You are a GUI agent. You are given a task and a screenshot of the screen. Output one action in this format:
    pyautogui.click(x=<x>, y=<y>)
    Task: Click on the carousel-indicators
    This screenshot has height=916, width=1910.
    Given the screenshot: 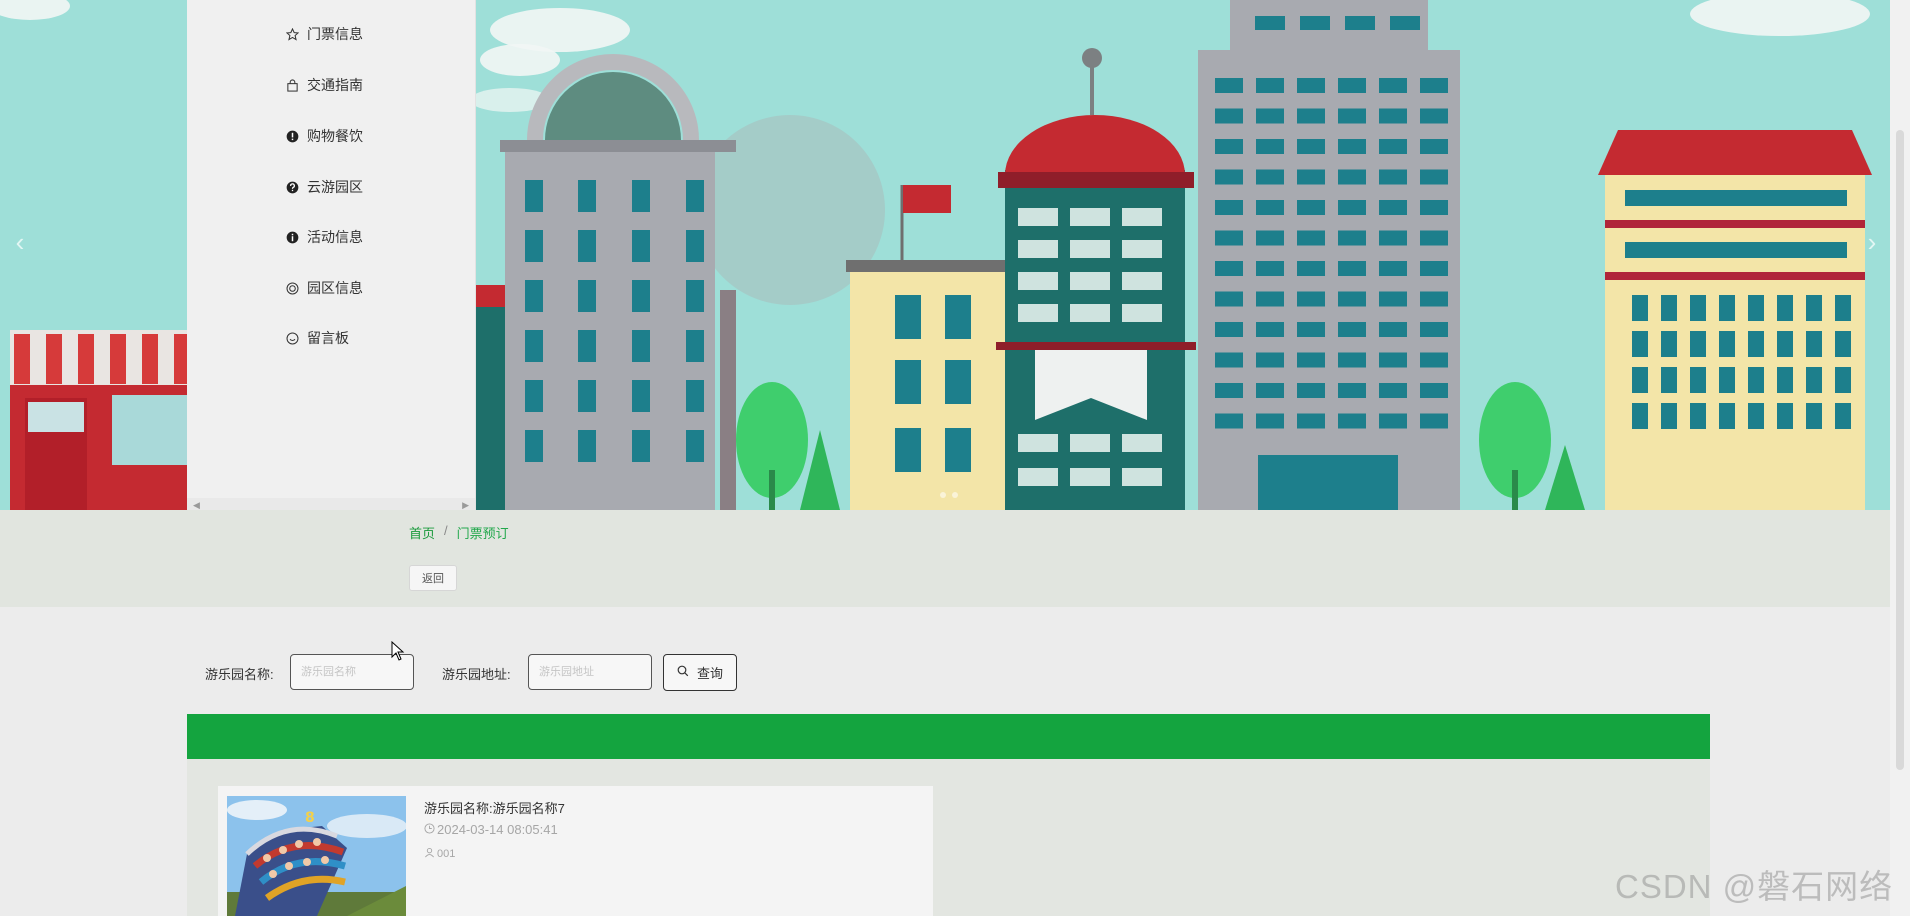 What is the action you would take?
    pyautogui.click(x=949, y=495)
    